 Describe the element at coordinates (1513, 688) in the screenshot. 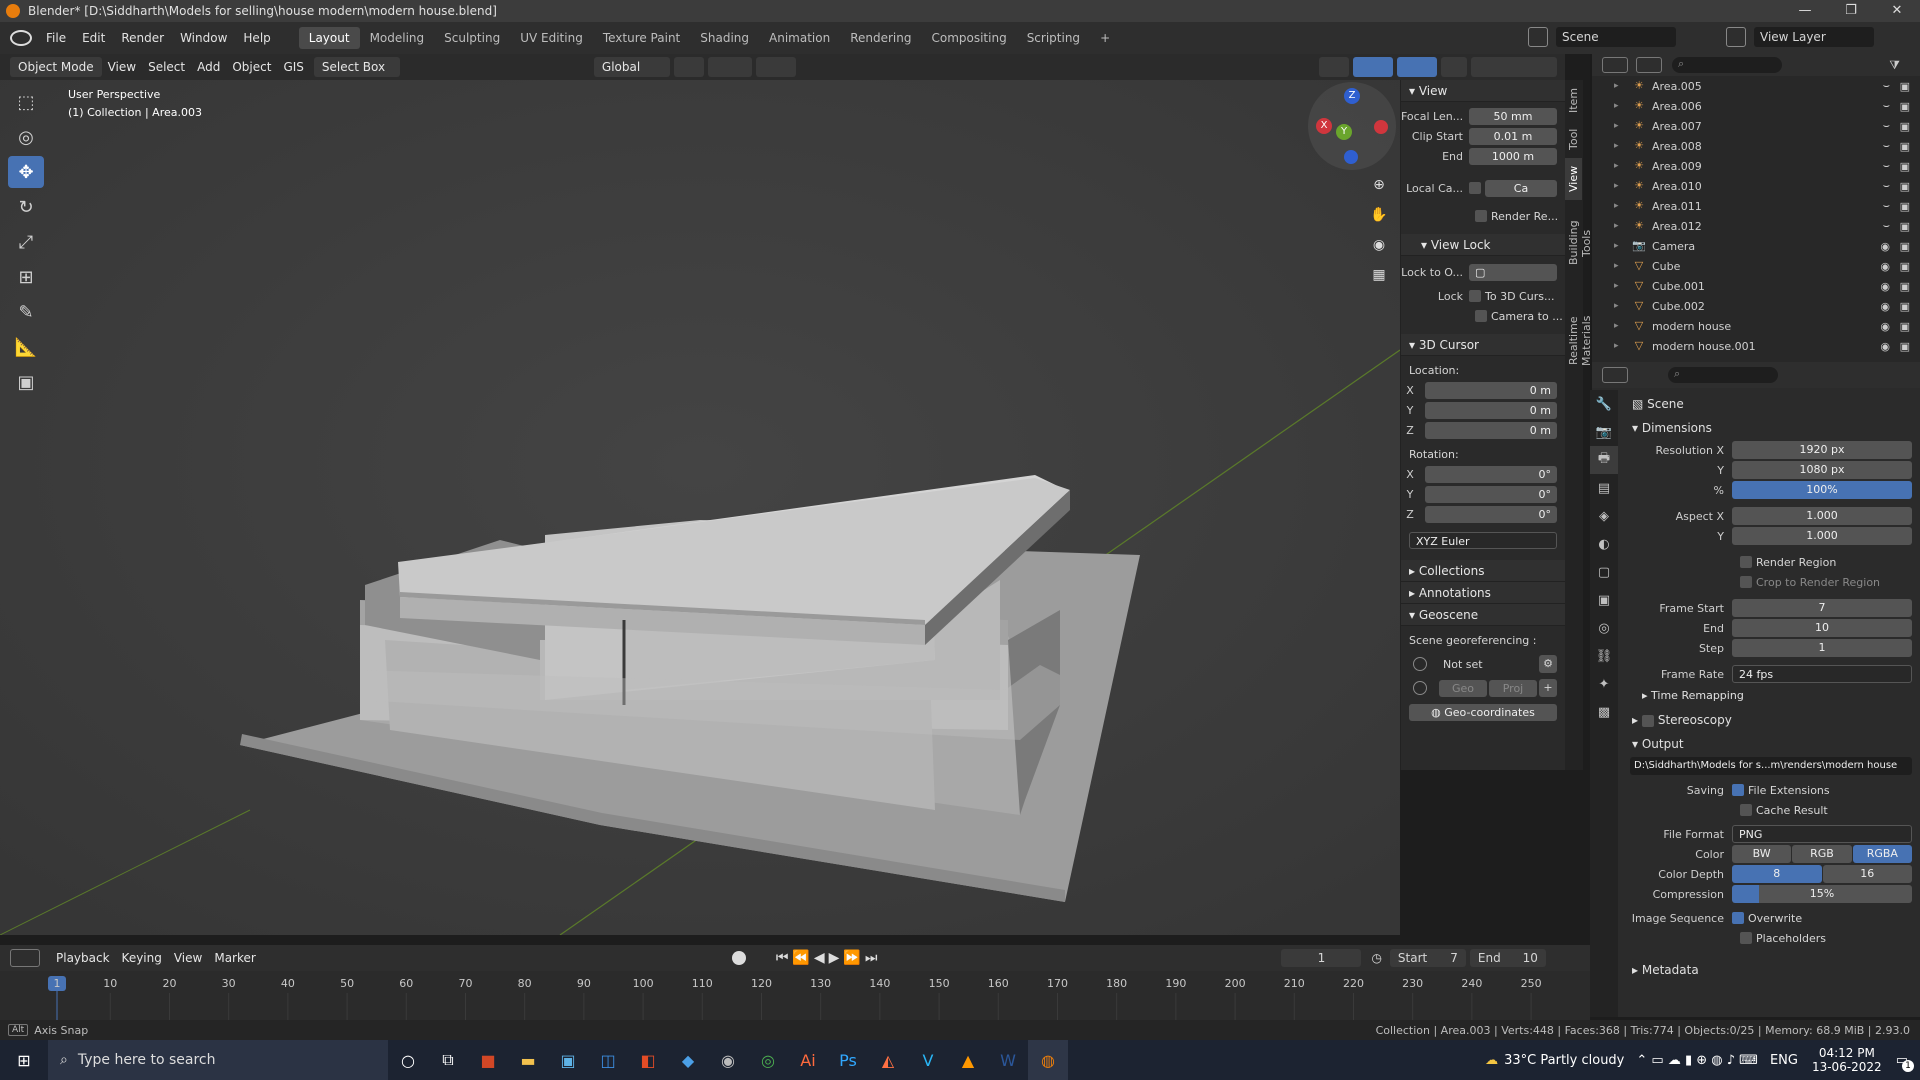

I see `proj-button: Proj` at that location.